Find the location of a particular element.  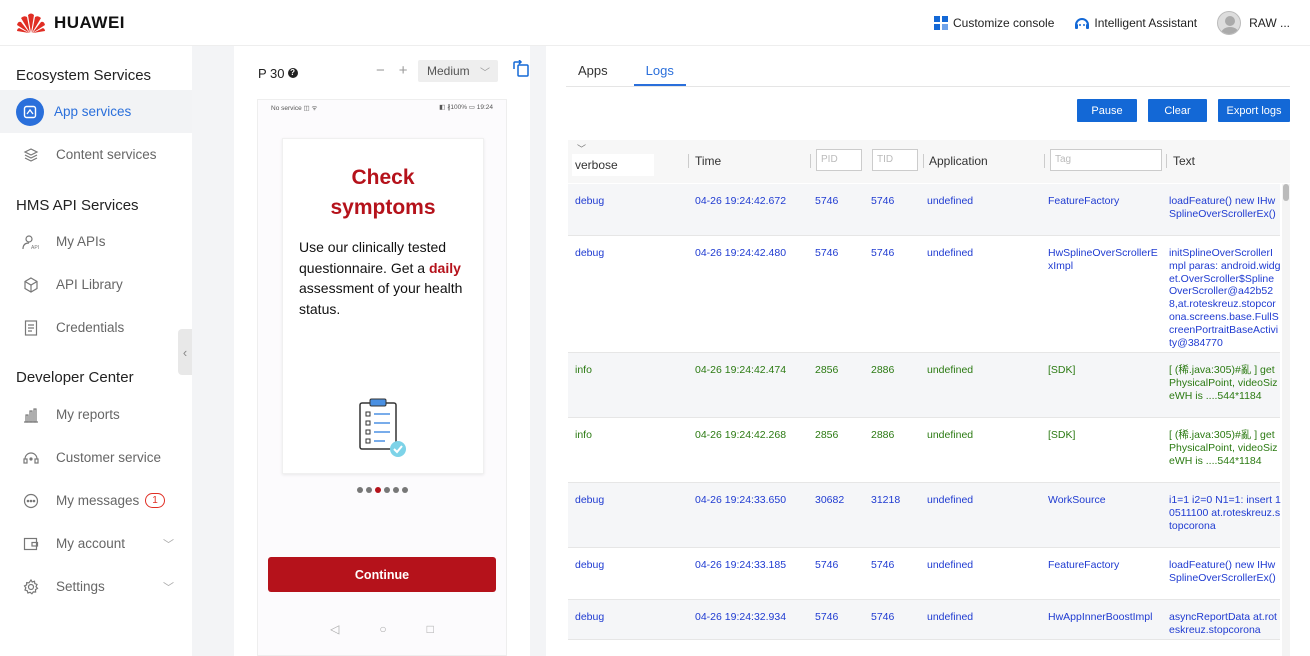

log-pid: 2856 is located at coordinates (827, 435).